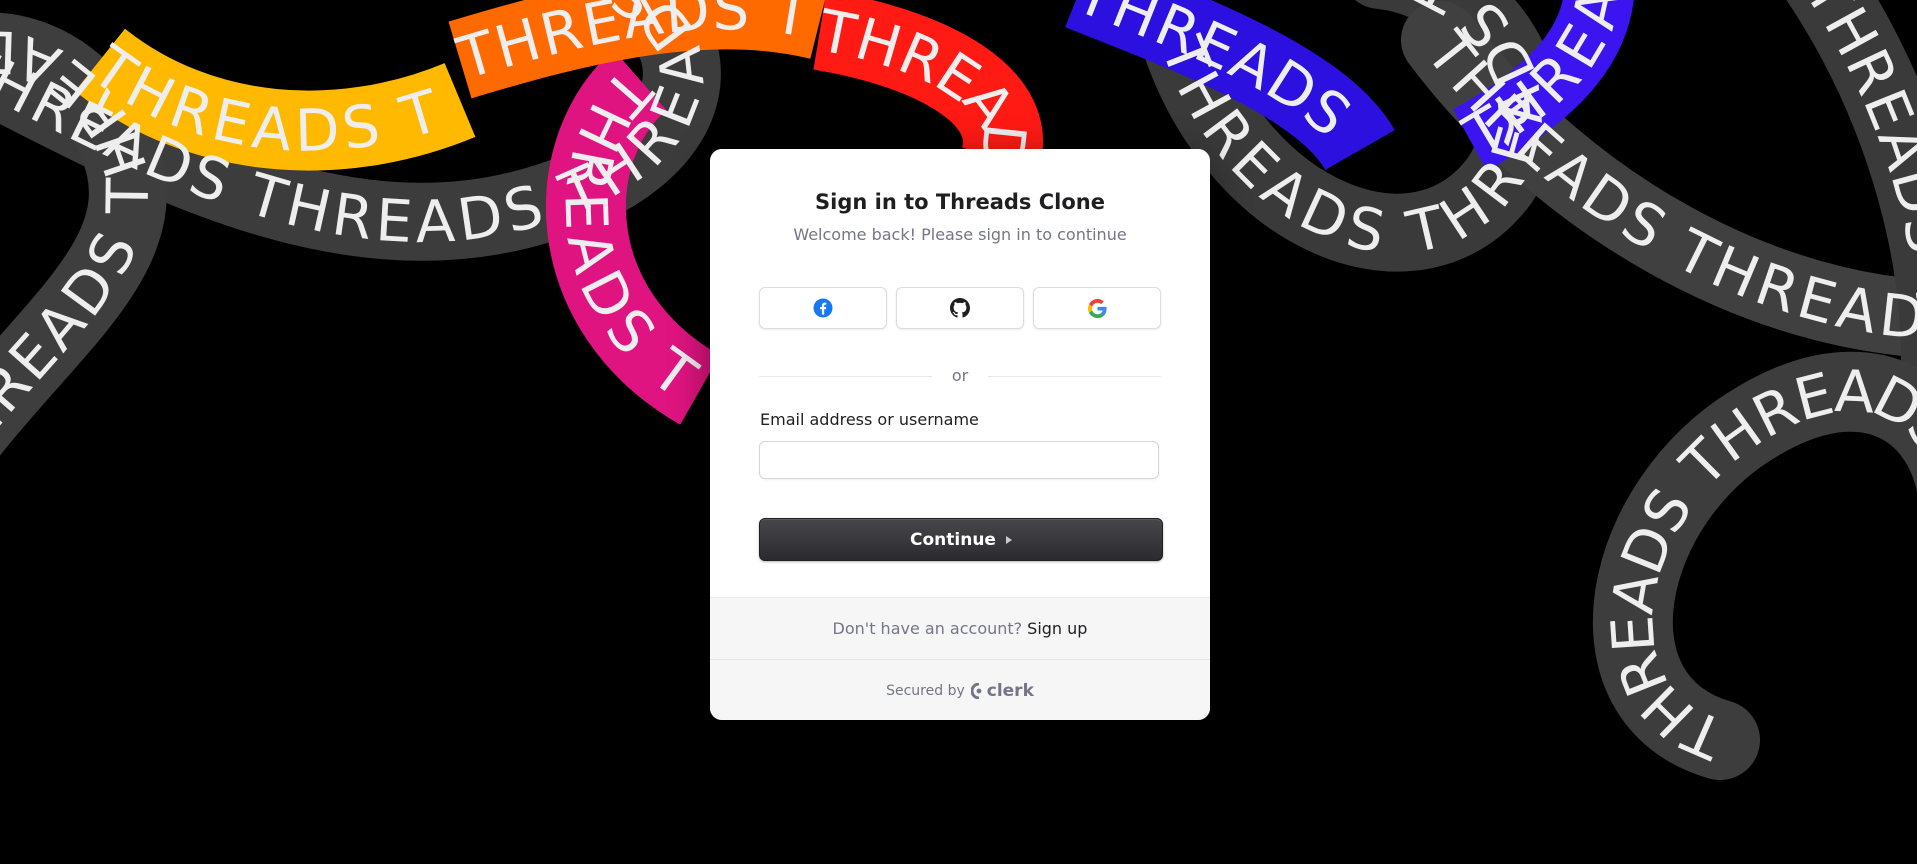  What do you see at coordinates (960, 376) in the screenshot?
I see `or-divider: or` at bounding box center [960, 376].